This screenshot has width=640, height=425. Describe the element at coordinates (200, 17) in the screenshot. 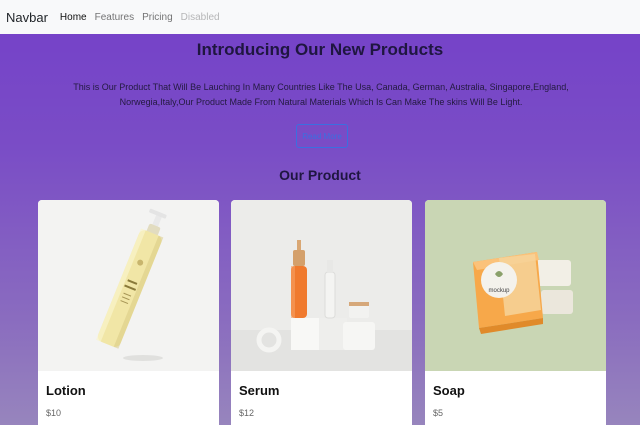

I see `nav-link-disabled: Disabled` at that location.